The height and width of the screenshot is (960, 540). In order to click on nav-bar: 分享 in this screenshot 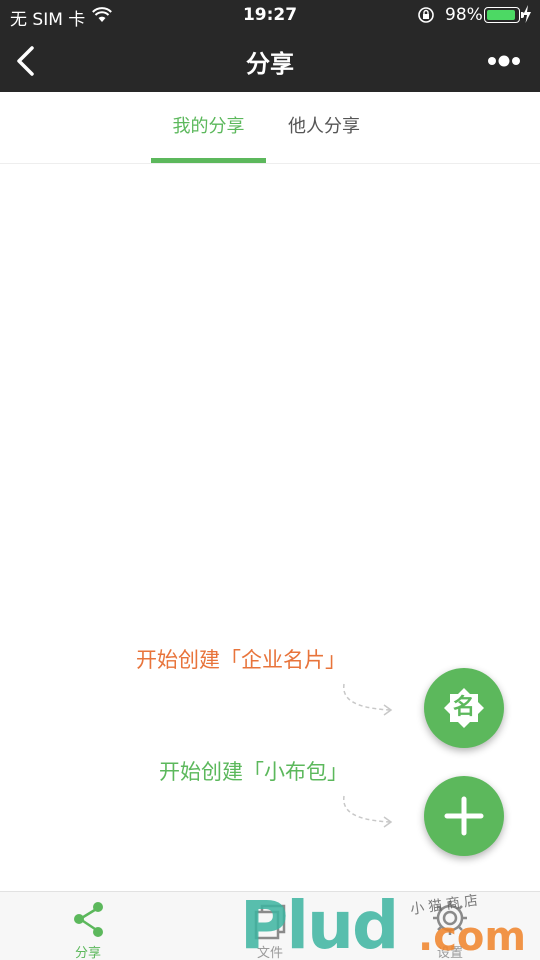, I will do `click(270, 61)`.